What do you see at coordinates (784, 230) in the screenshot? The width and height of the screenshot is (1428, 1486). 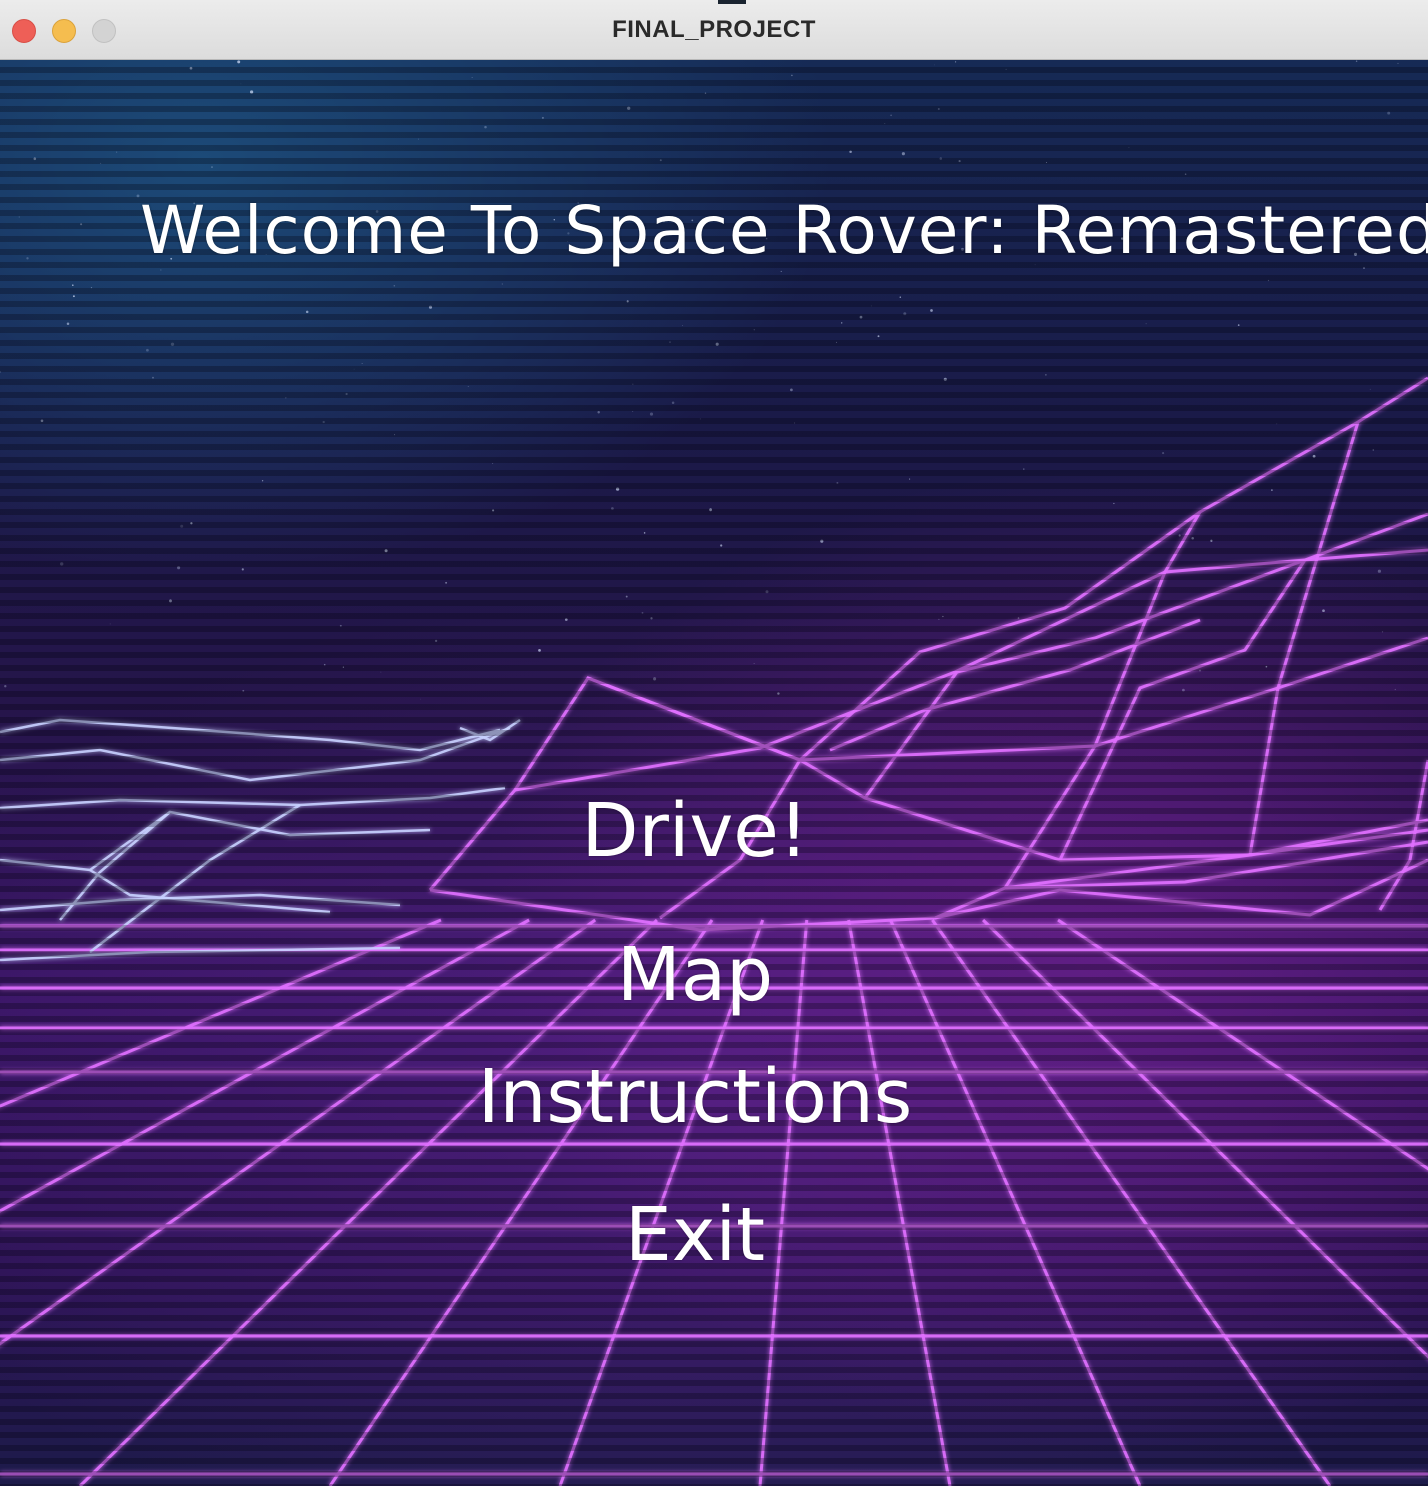 I see `game-title: Welcome To Space Rover: Remastered` at bounding box center [784, 230].